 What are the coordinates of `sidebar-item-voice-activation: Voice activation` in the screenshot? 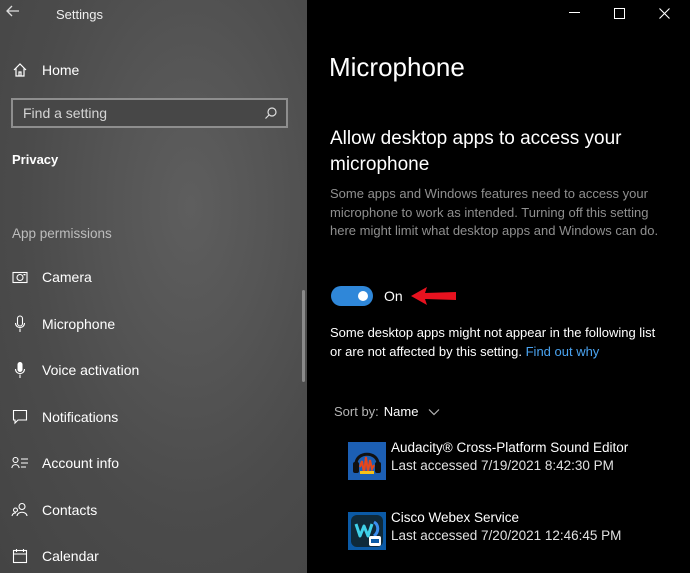 It's located at (75, 370).